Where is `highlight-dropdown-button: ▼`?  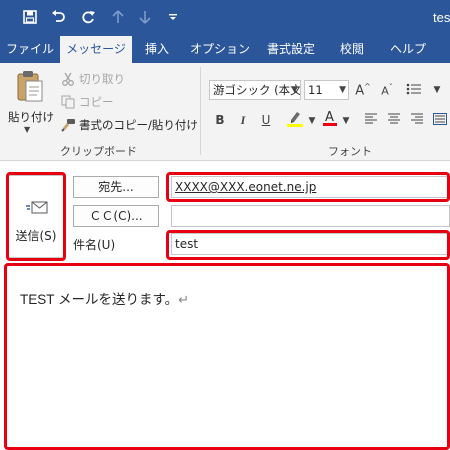
highlight-dropdown-button: ▼ is located at coordinates (312, 121).